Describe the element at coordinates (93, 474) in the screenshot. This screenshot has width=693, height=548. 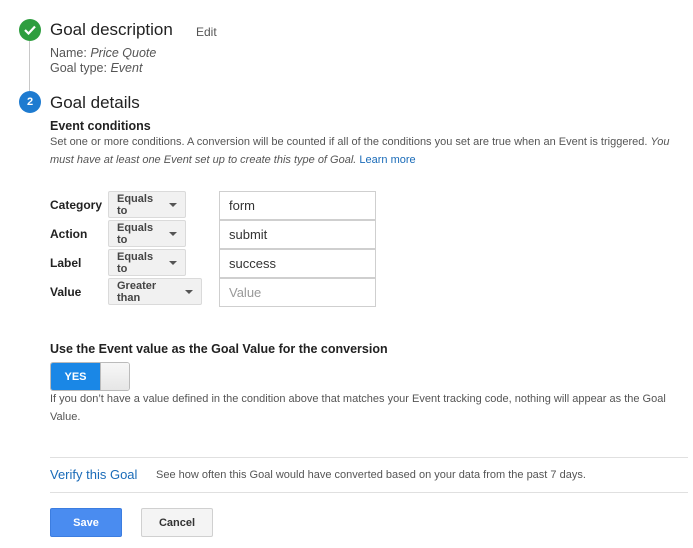
I see `verify-goal-link: Verify this Goal` at that location.